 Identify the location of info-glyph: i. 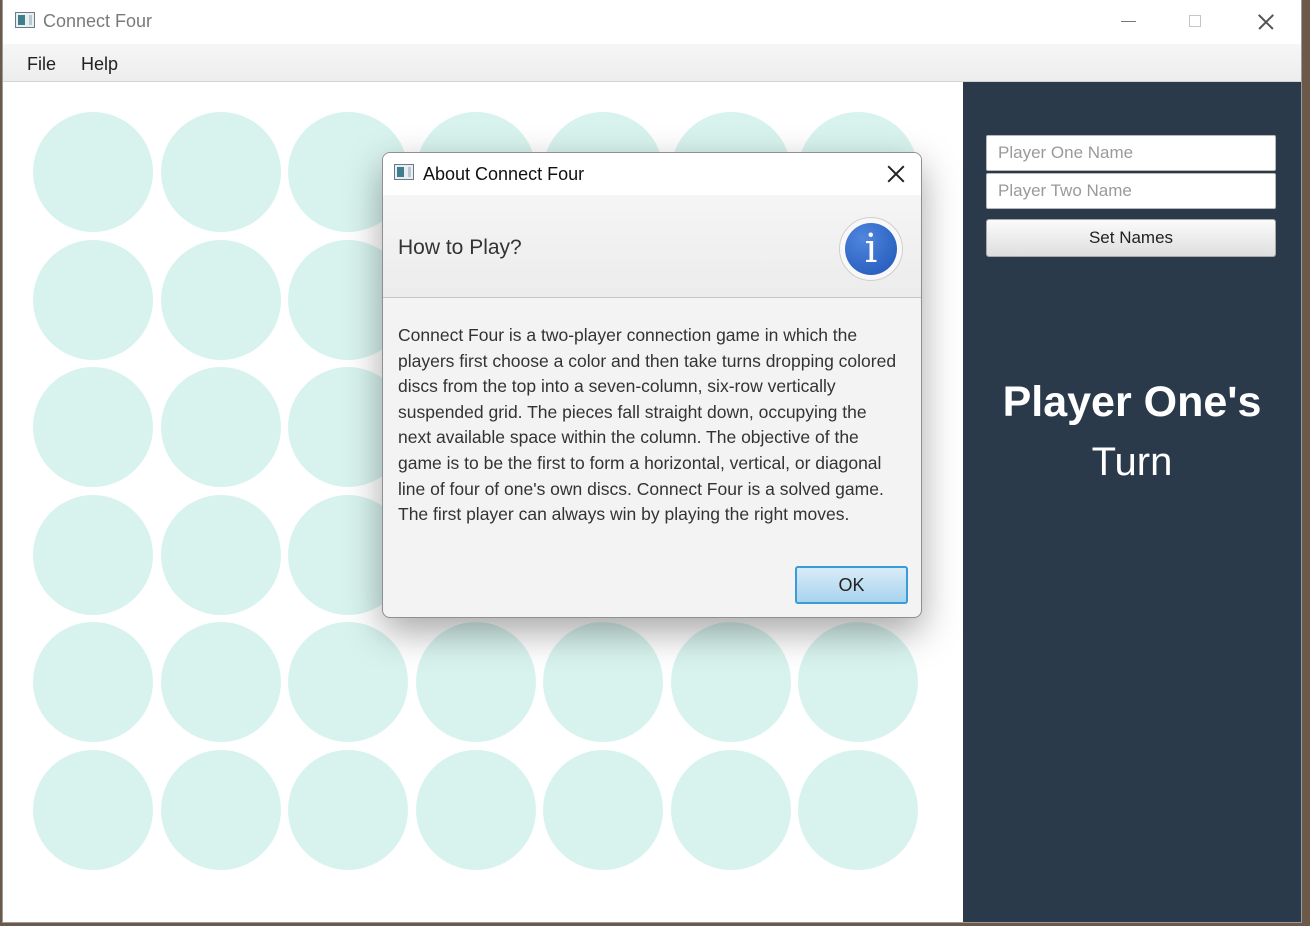
(871, 249).